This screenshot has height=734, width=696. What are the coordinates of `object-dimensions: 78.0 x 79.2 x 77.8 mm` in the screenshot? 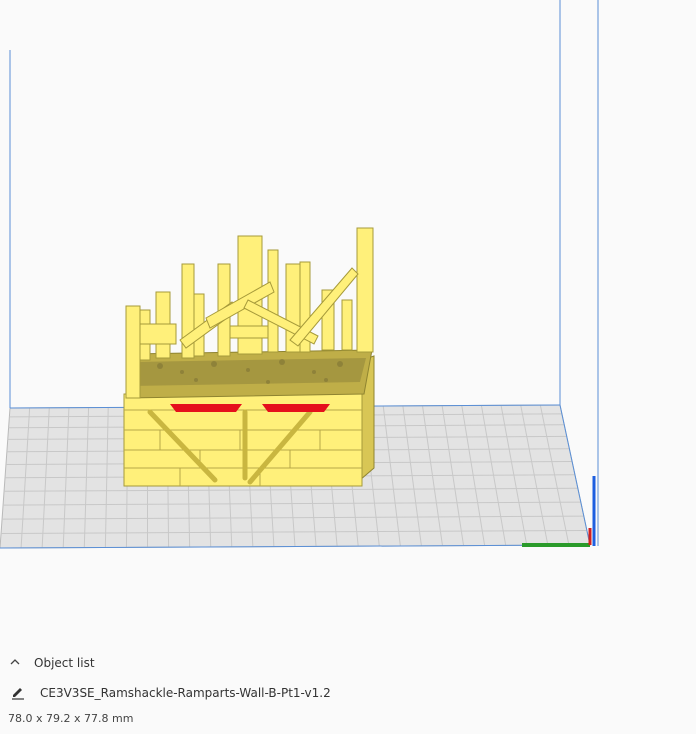 It's located at (348, 719).